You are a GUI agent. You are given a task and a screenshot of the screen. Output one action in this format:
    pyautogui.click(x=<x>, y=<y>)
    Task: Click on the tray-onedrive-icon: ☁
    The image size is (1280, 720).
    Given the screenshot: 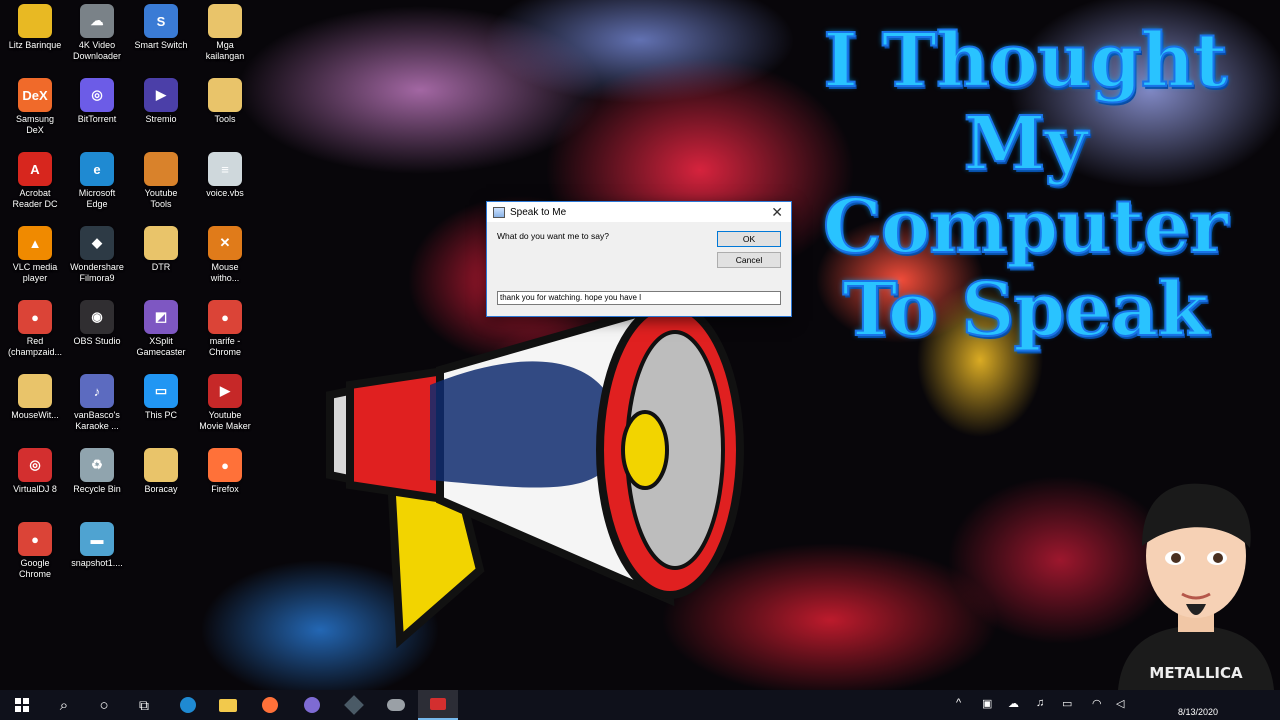 What is the action you would take?
    pyautogui.click(x=1013, y=703)
    